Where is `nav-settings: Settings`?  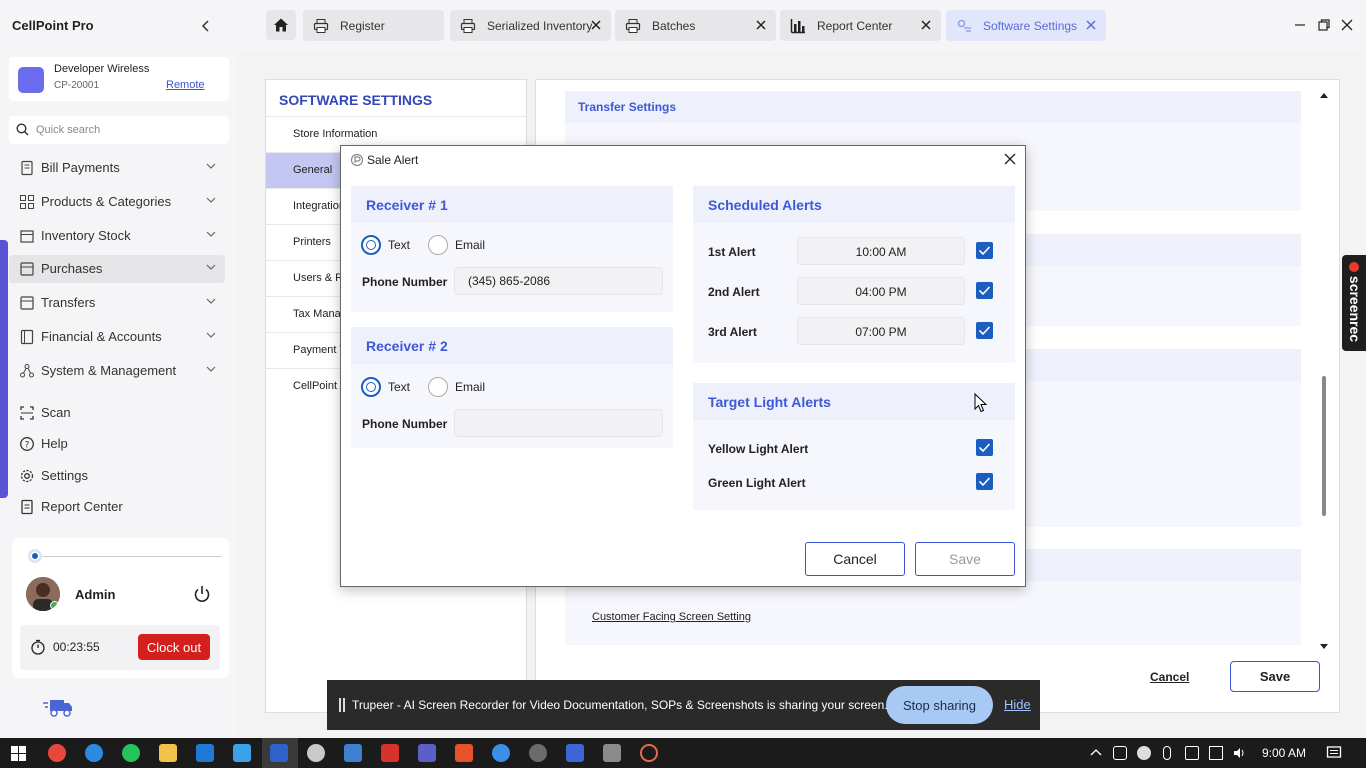 nav-settings: Settings is located at coordinates (117, 476).